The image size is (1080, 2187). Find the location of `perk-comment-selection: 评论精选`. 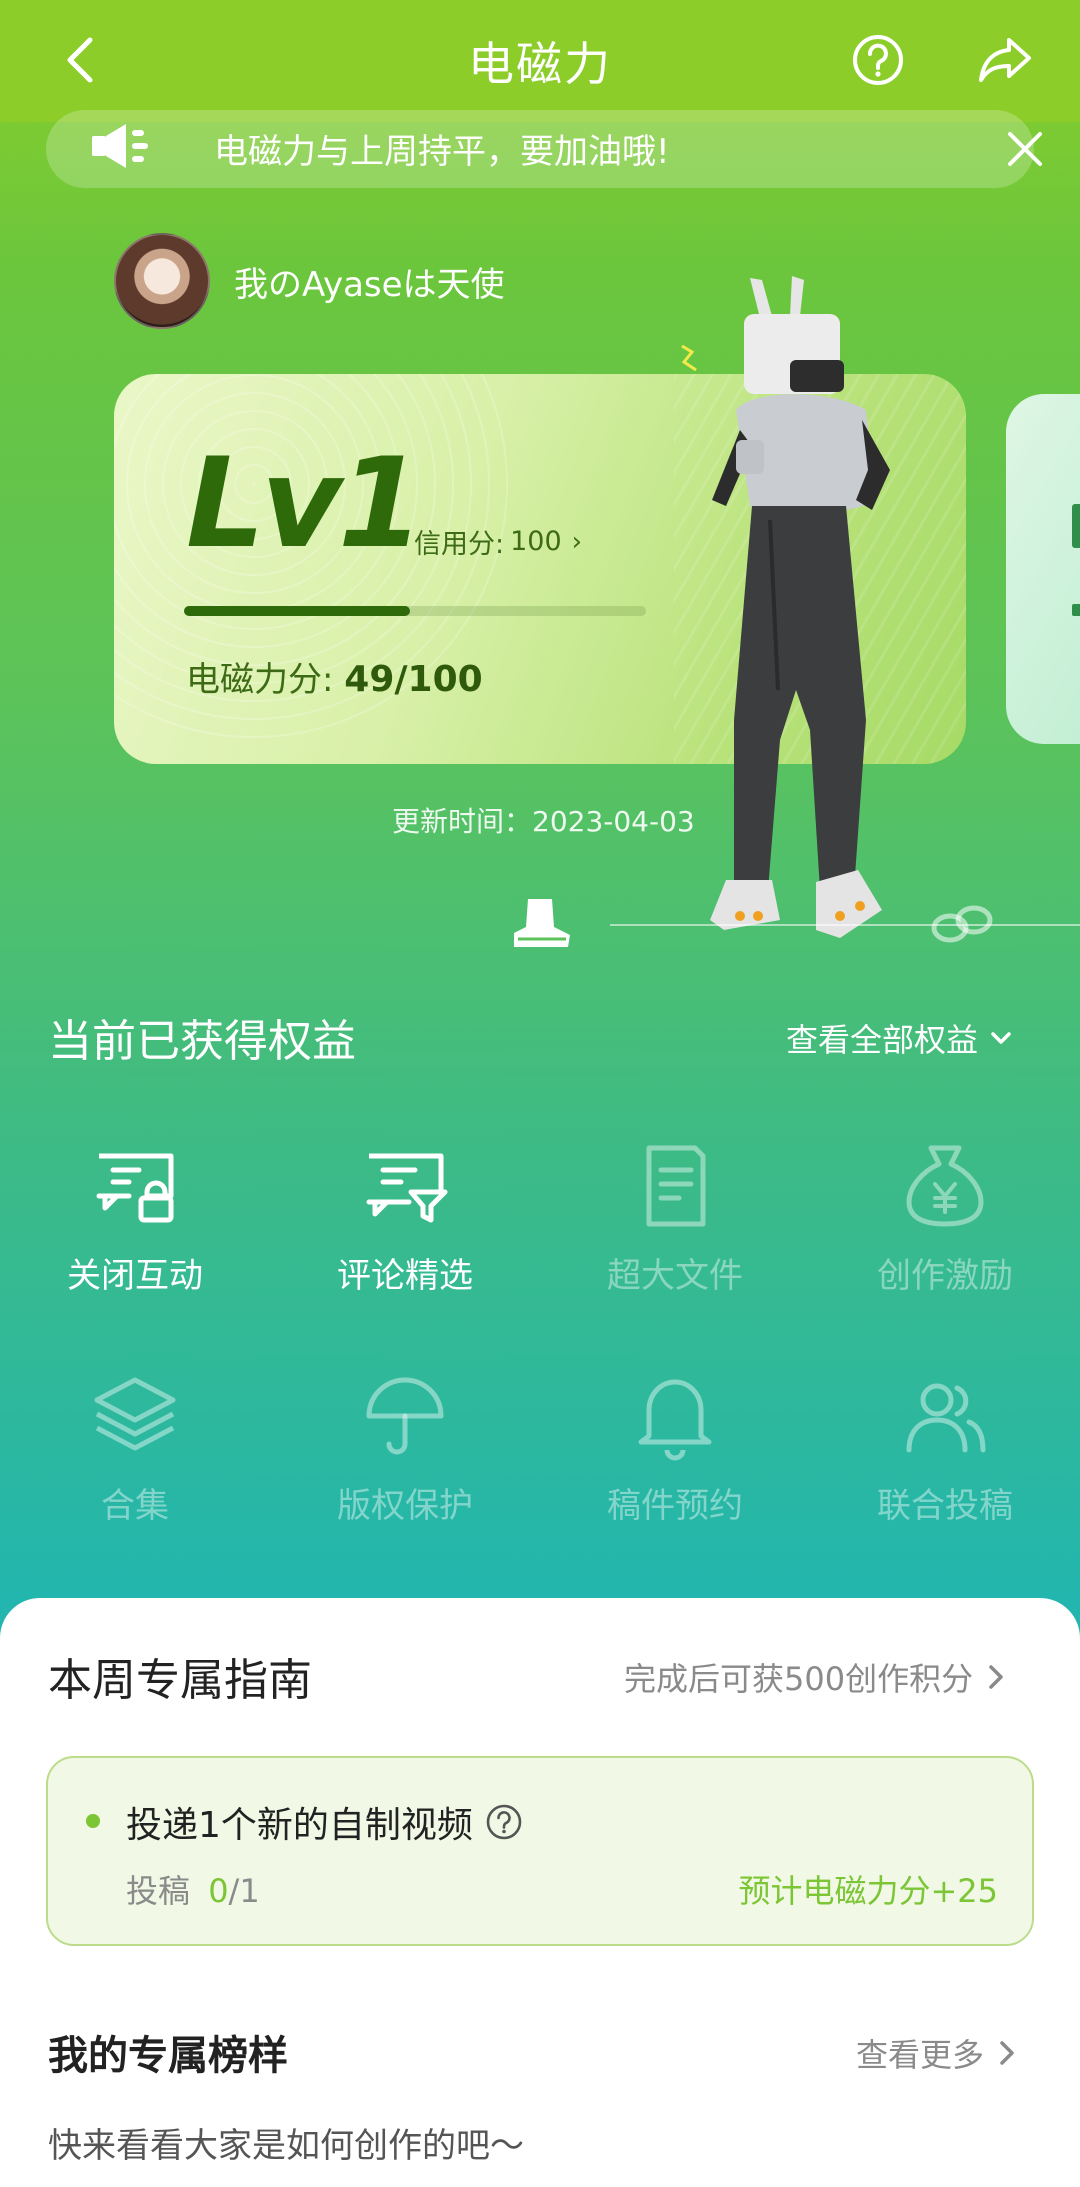

perk-comment-selection: 评论精选 is located at coordinates (405, 1218).